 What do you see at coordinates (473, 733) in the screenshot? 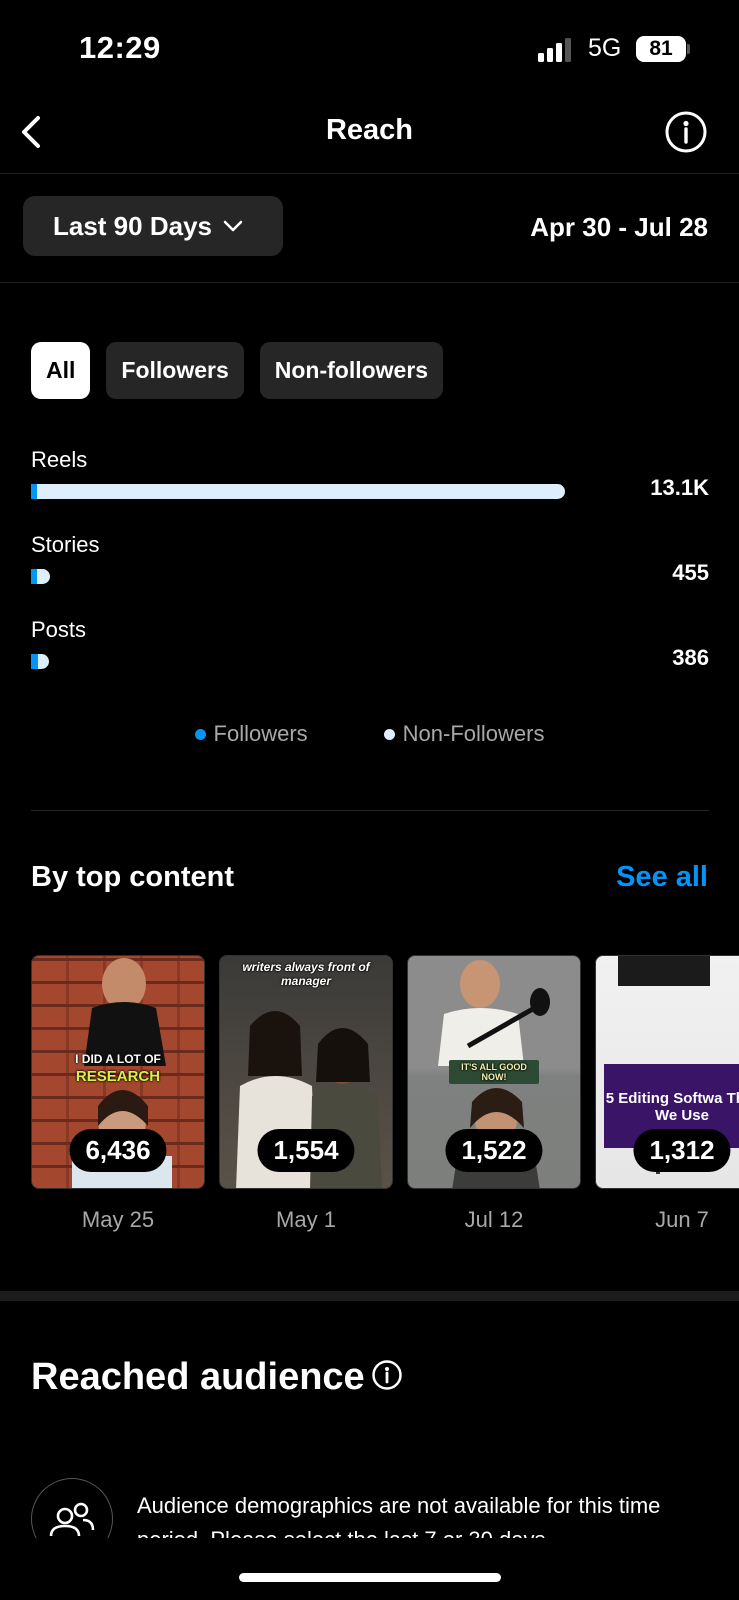
I see `legend-label: Non-Followers` at bounding box center [473, 733].